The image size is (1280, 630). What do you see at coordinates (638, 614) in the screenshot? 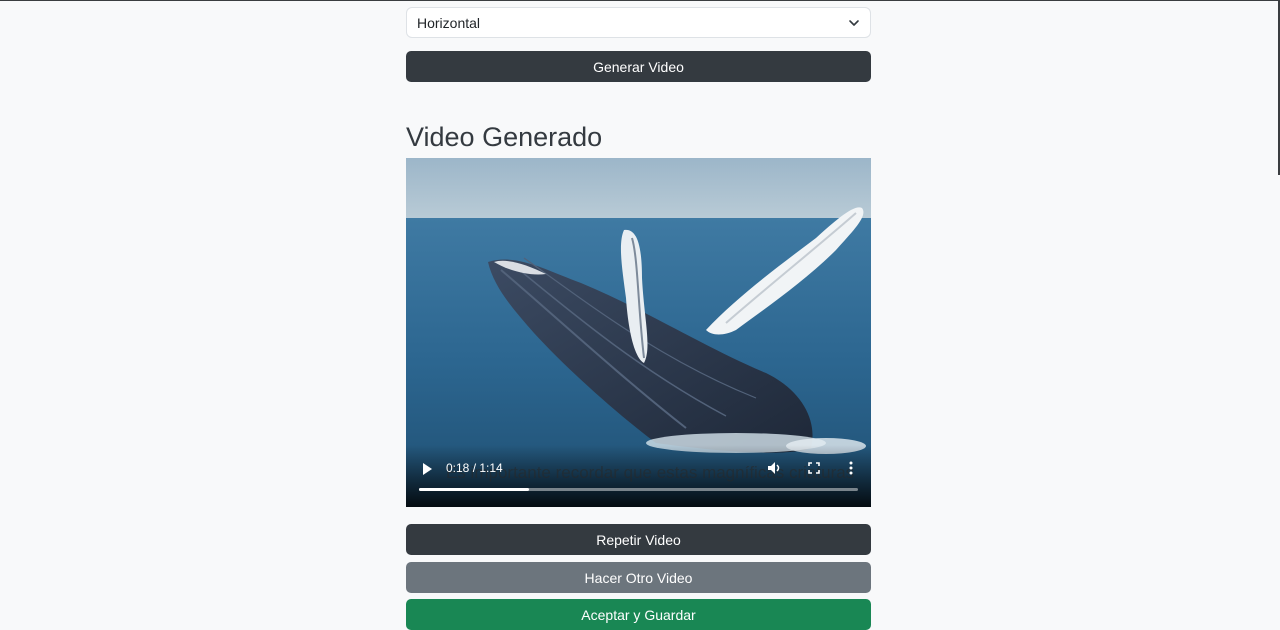
I see `accept-and-save-button: Aceptar y Guardar` at bounding box center [638, 614].